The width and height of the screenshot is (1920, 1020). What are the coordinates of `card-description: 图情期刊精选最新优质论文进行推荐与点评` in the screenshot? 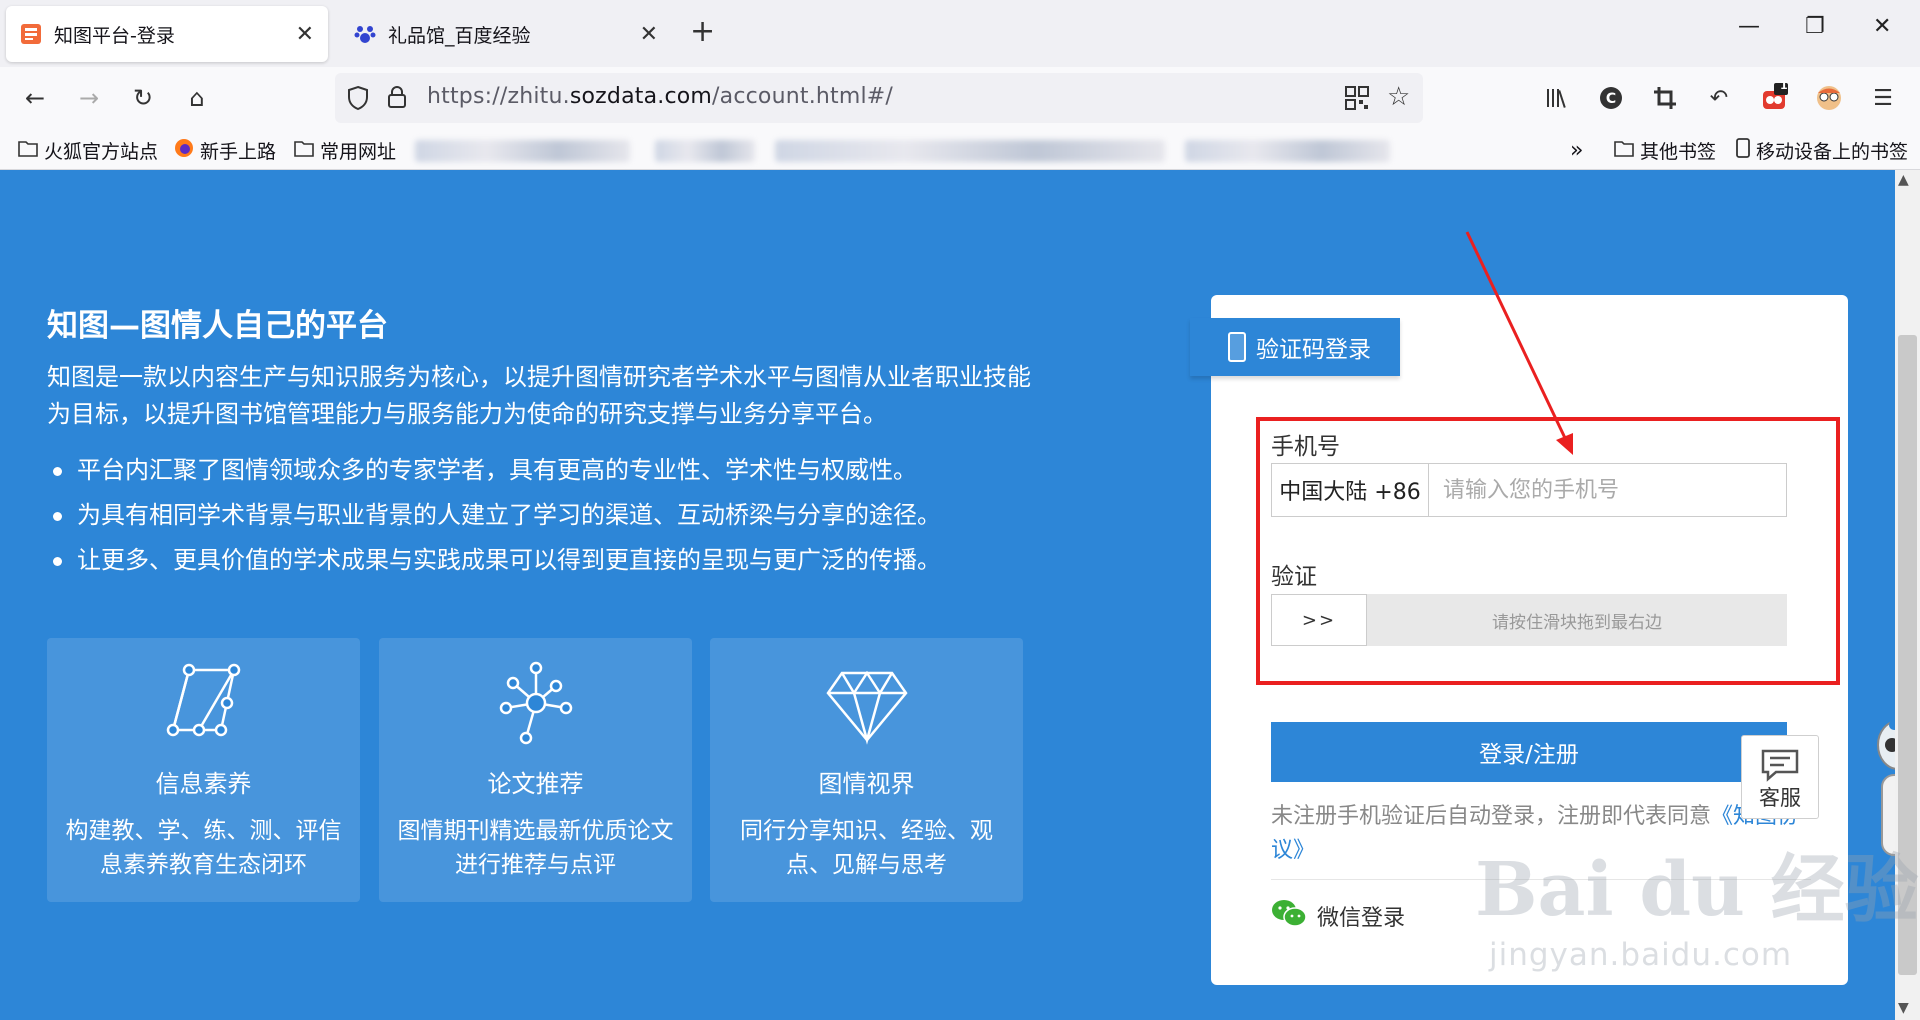 It's located at (535, 848).